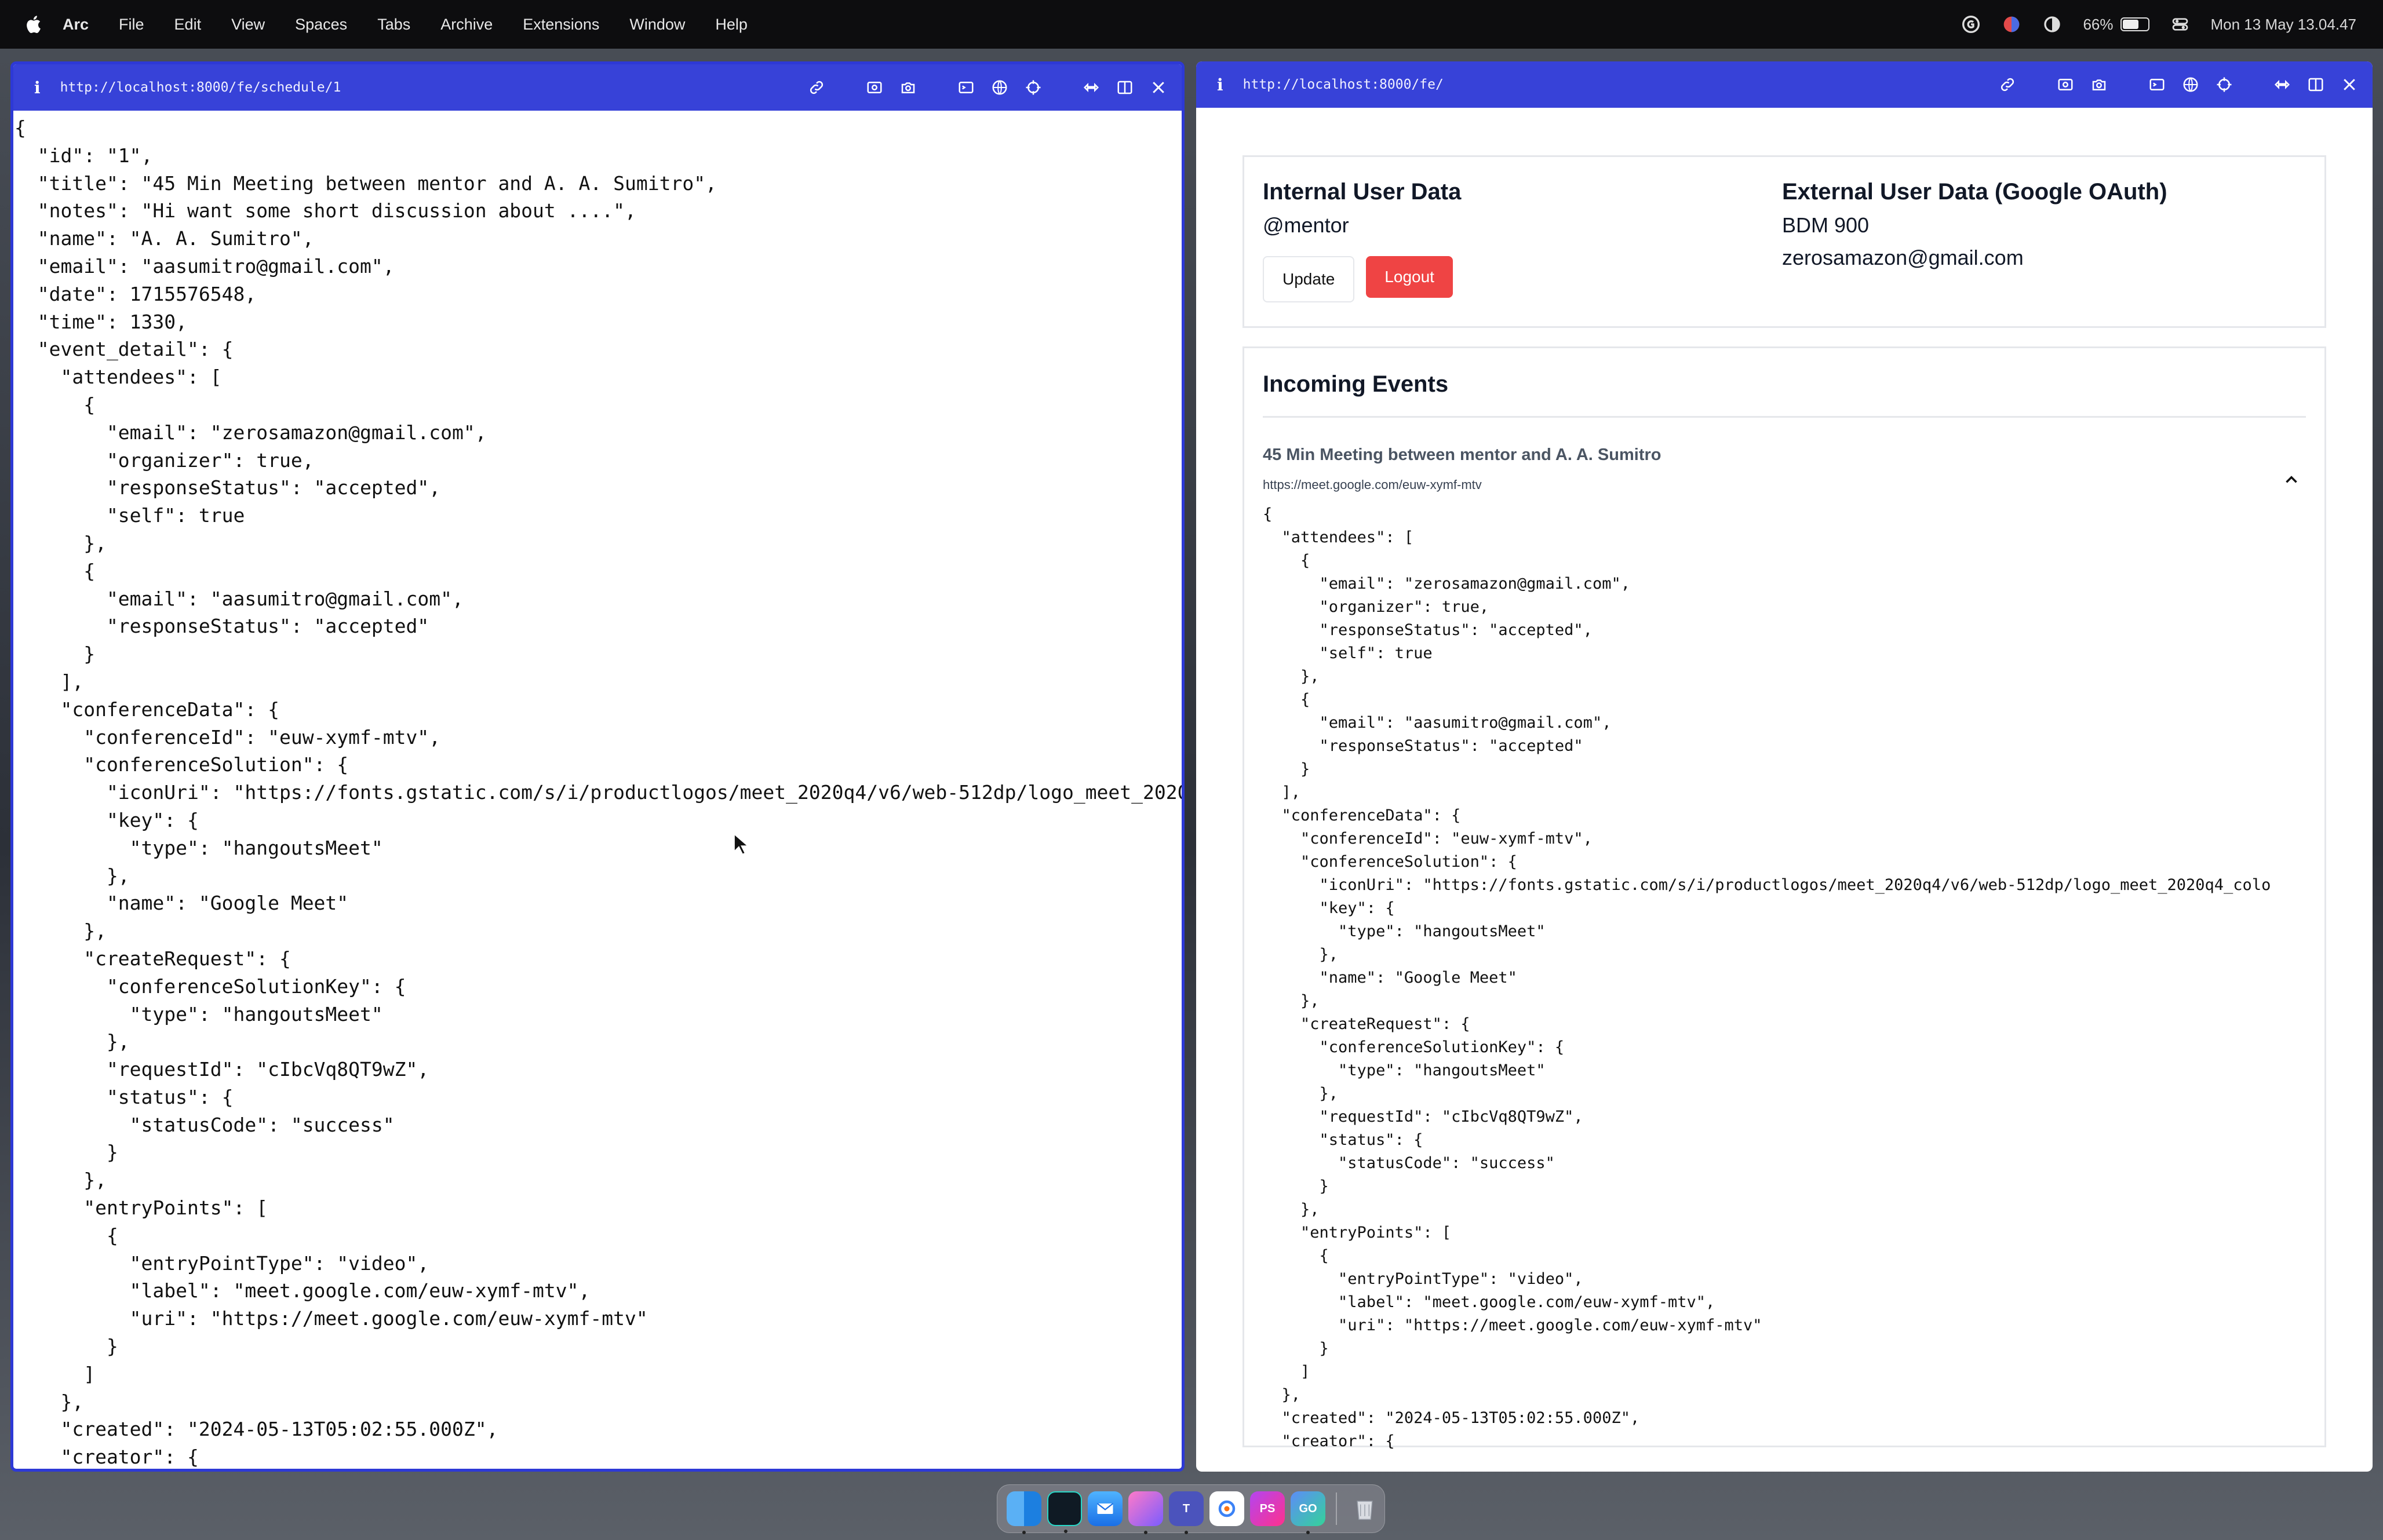 The width and height of the screenshot is (2383, 1540). I want to click on mail-icon, so click(1106, 1509).